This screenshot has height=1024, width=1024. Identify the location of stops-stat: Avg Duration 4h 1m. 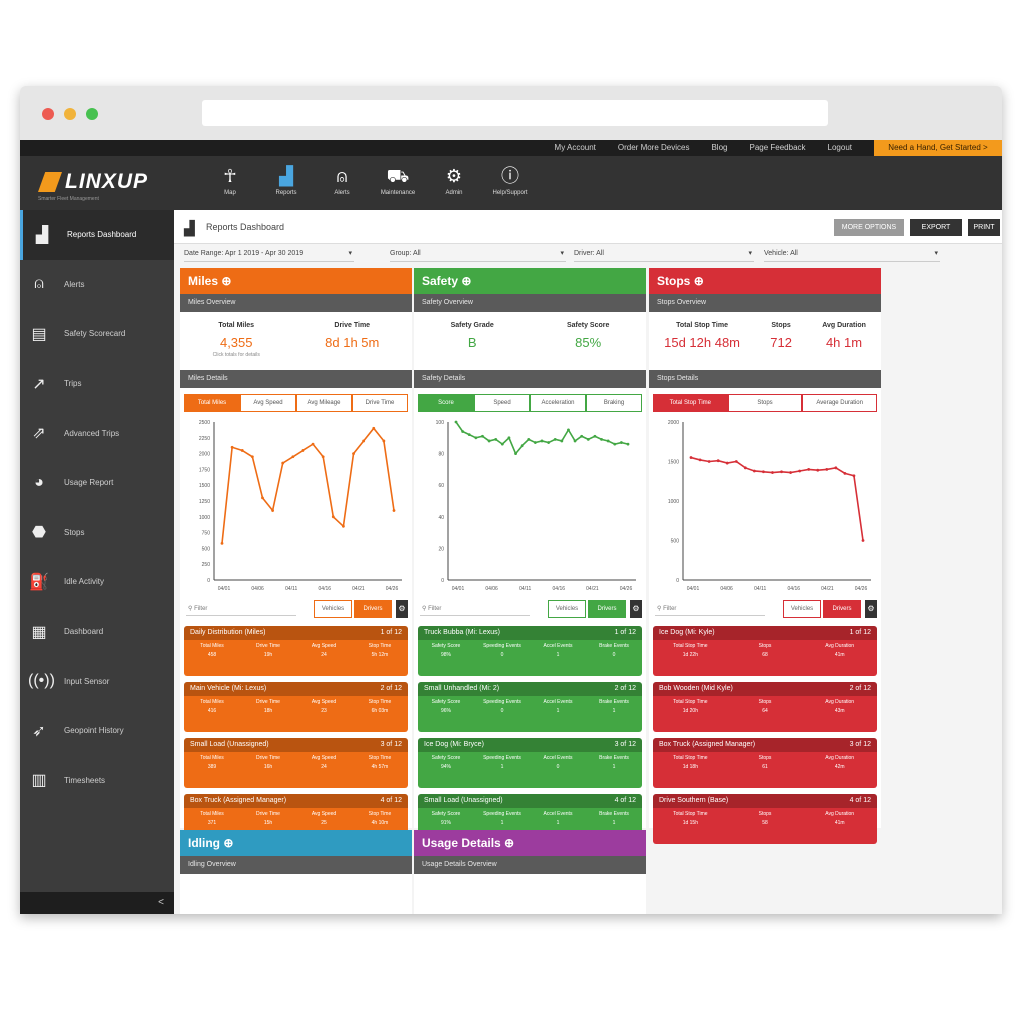
(844, 346).